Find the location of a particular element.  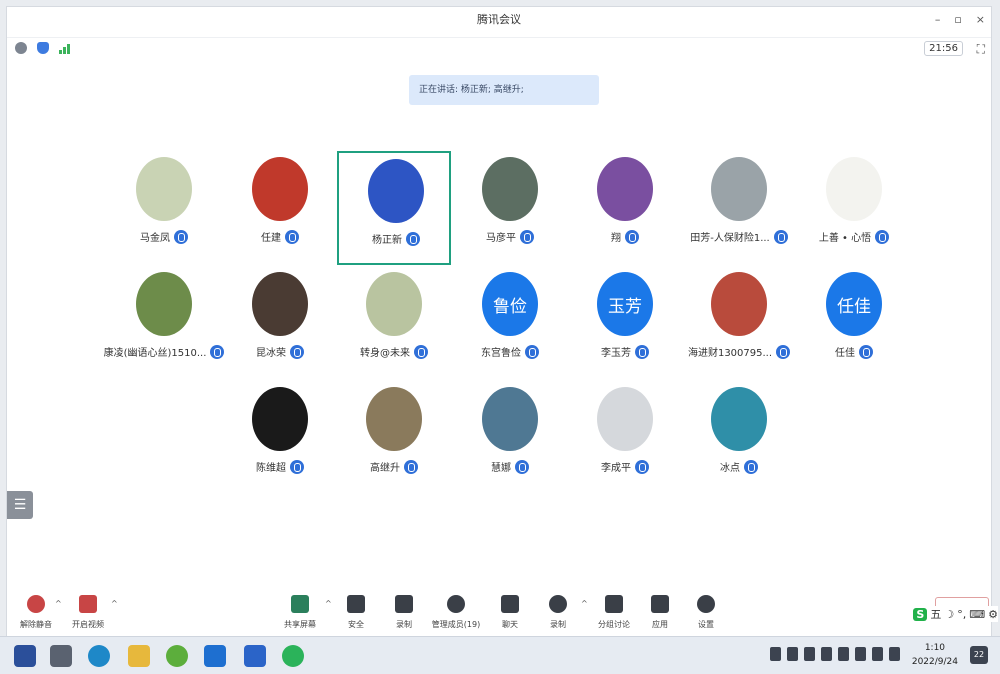

file-explorer-icon is located at coordinates (139, 656).